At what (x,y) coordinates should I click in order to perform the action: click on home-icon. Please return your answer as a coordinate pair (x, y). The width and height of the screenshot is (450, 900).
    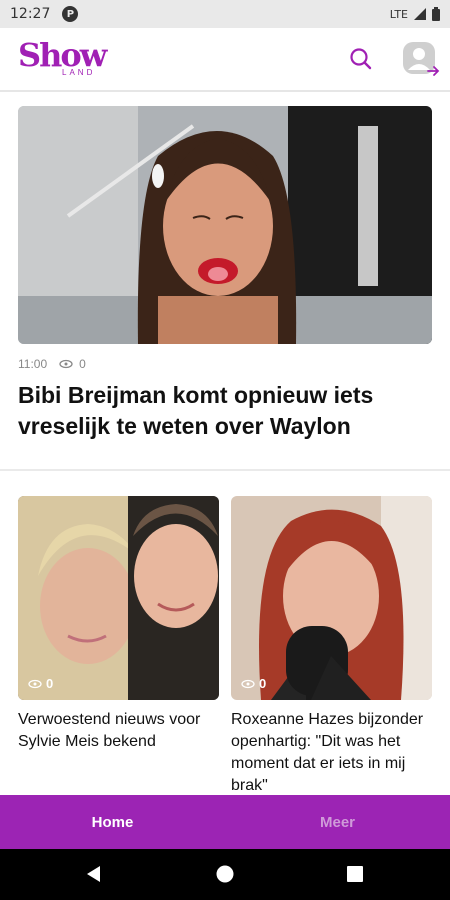
    Looking at the image, I should click on (225, 874).